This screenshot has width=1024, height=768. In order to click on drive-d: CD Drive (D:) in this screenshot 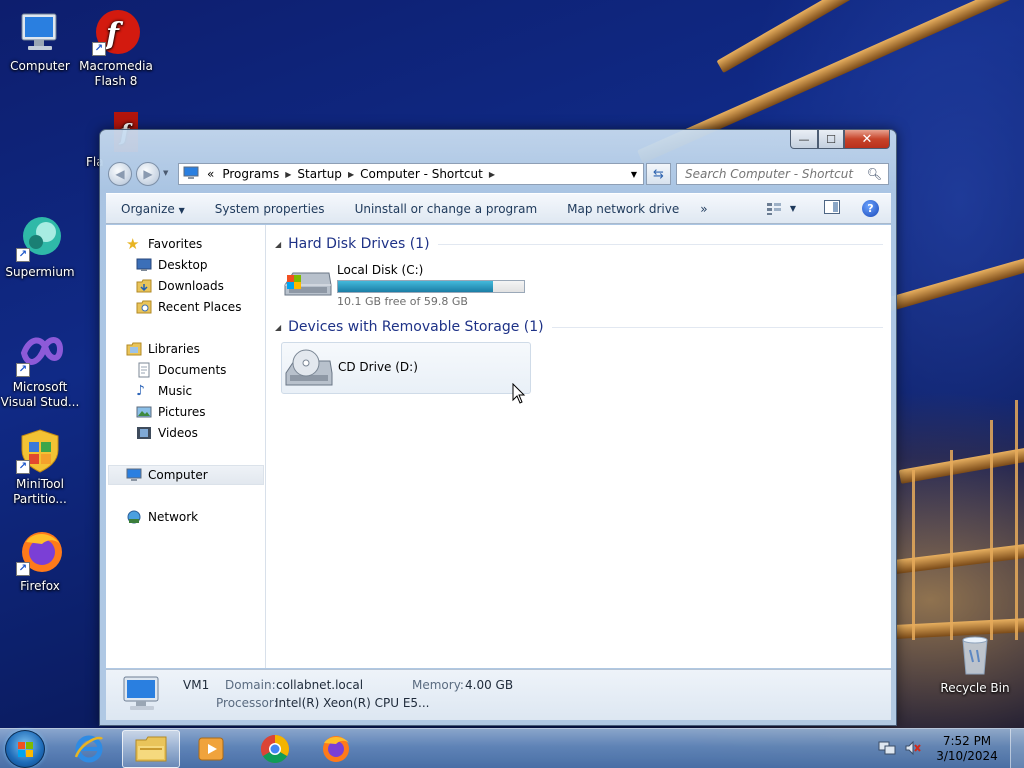, I will do `click(406, 368)`.